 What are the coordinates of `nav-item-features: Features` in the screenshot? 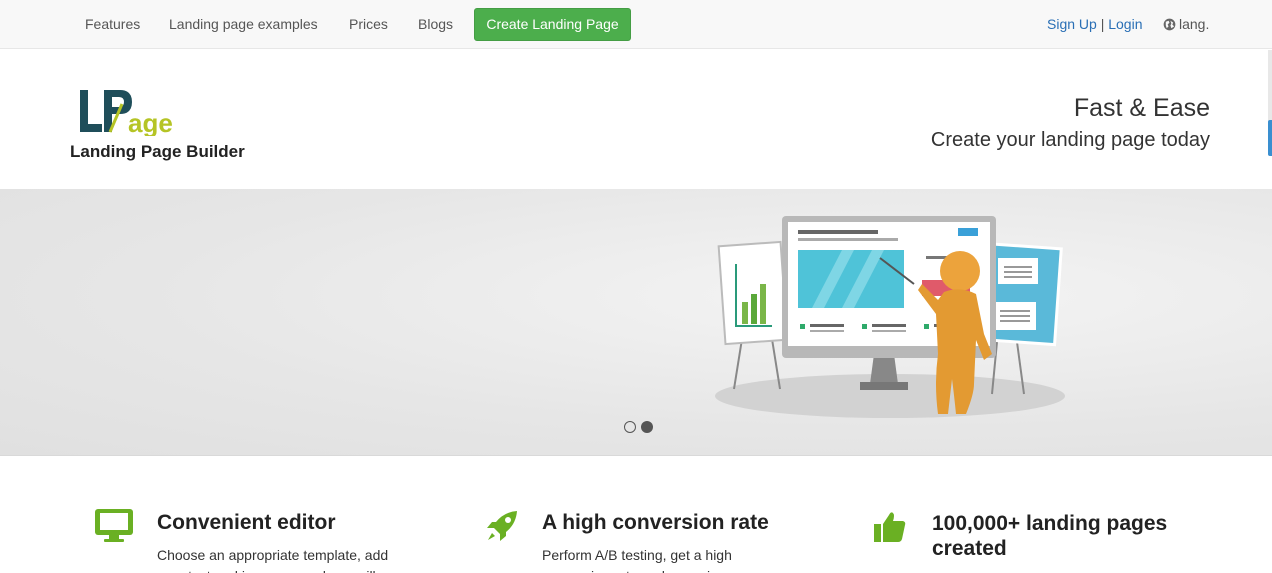 It's located at (112, 24).